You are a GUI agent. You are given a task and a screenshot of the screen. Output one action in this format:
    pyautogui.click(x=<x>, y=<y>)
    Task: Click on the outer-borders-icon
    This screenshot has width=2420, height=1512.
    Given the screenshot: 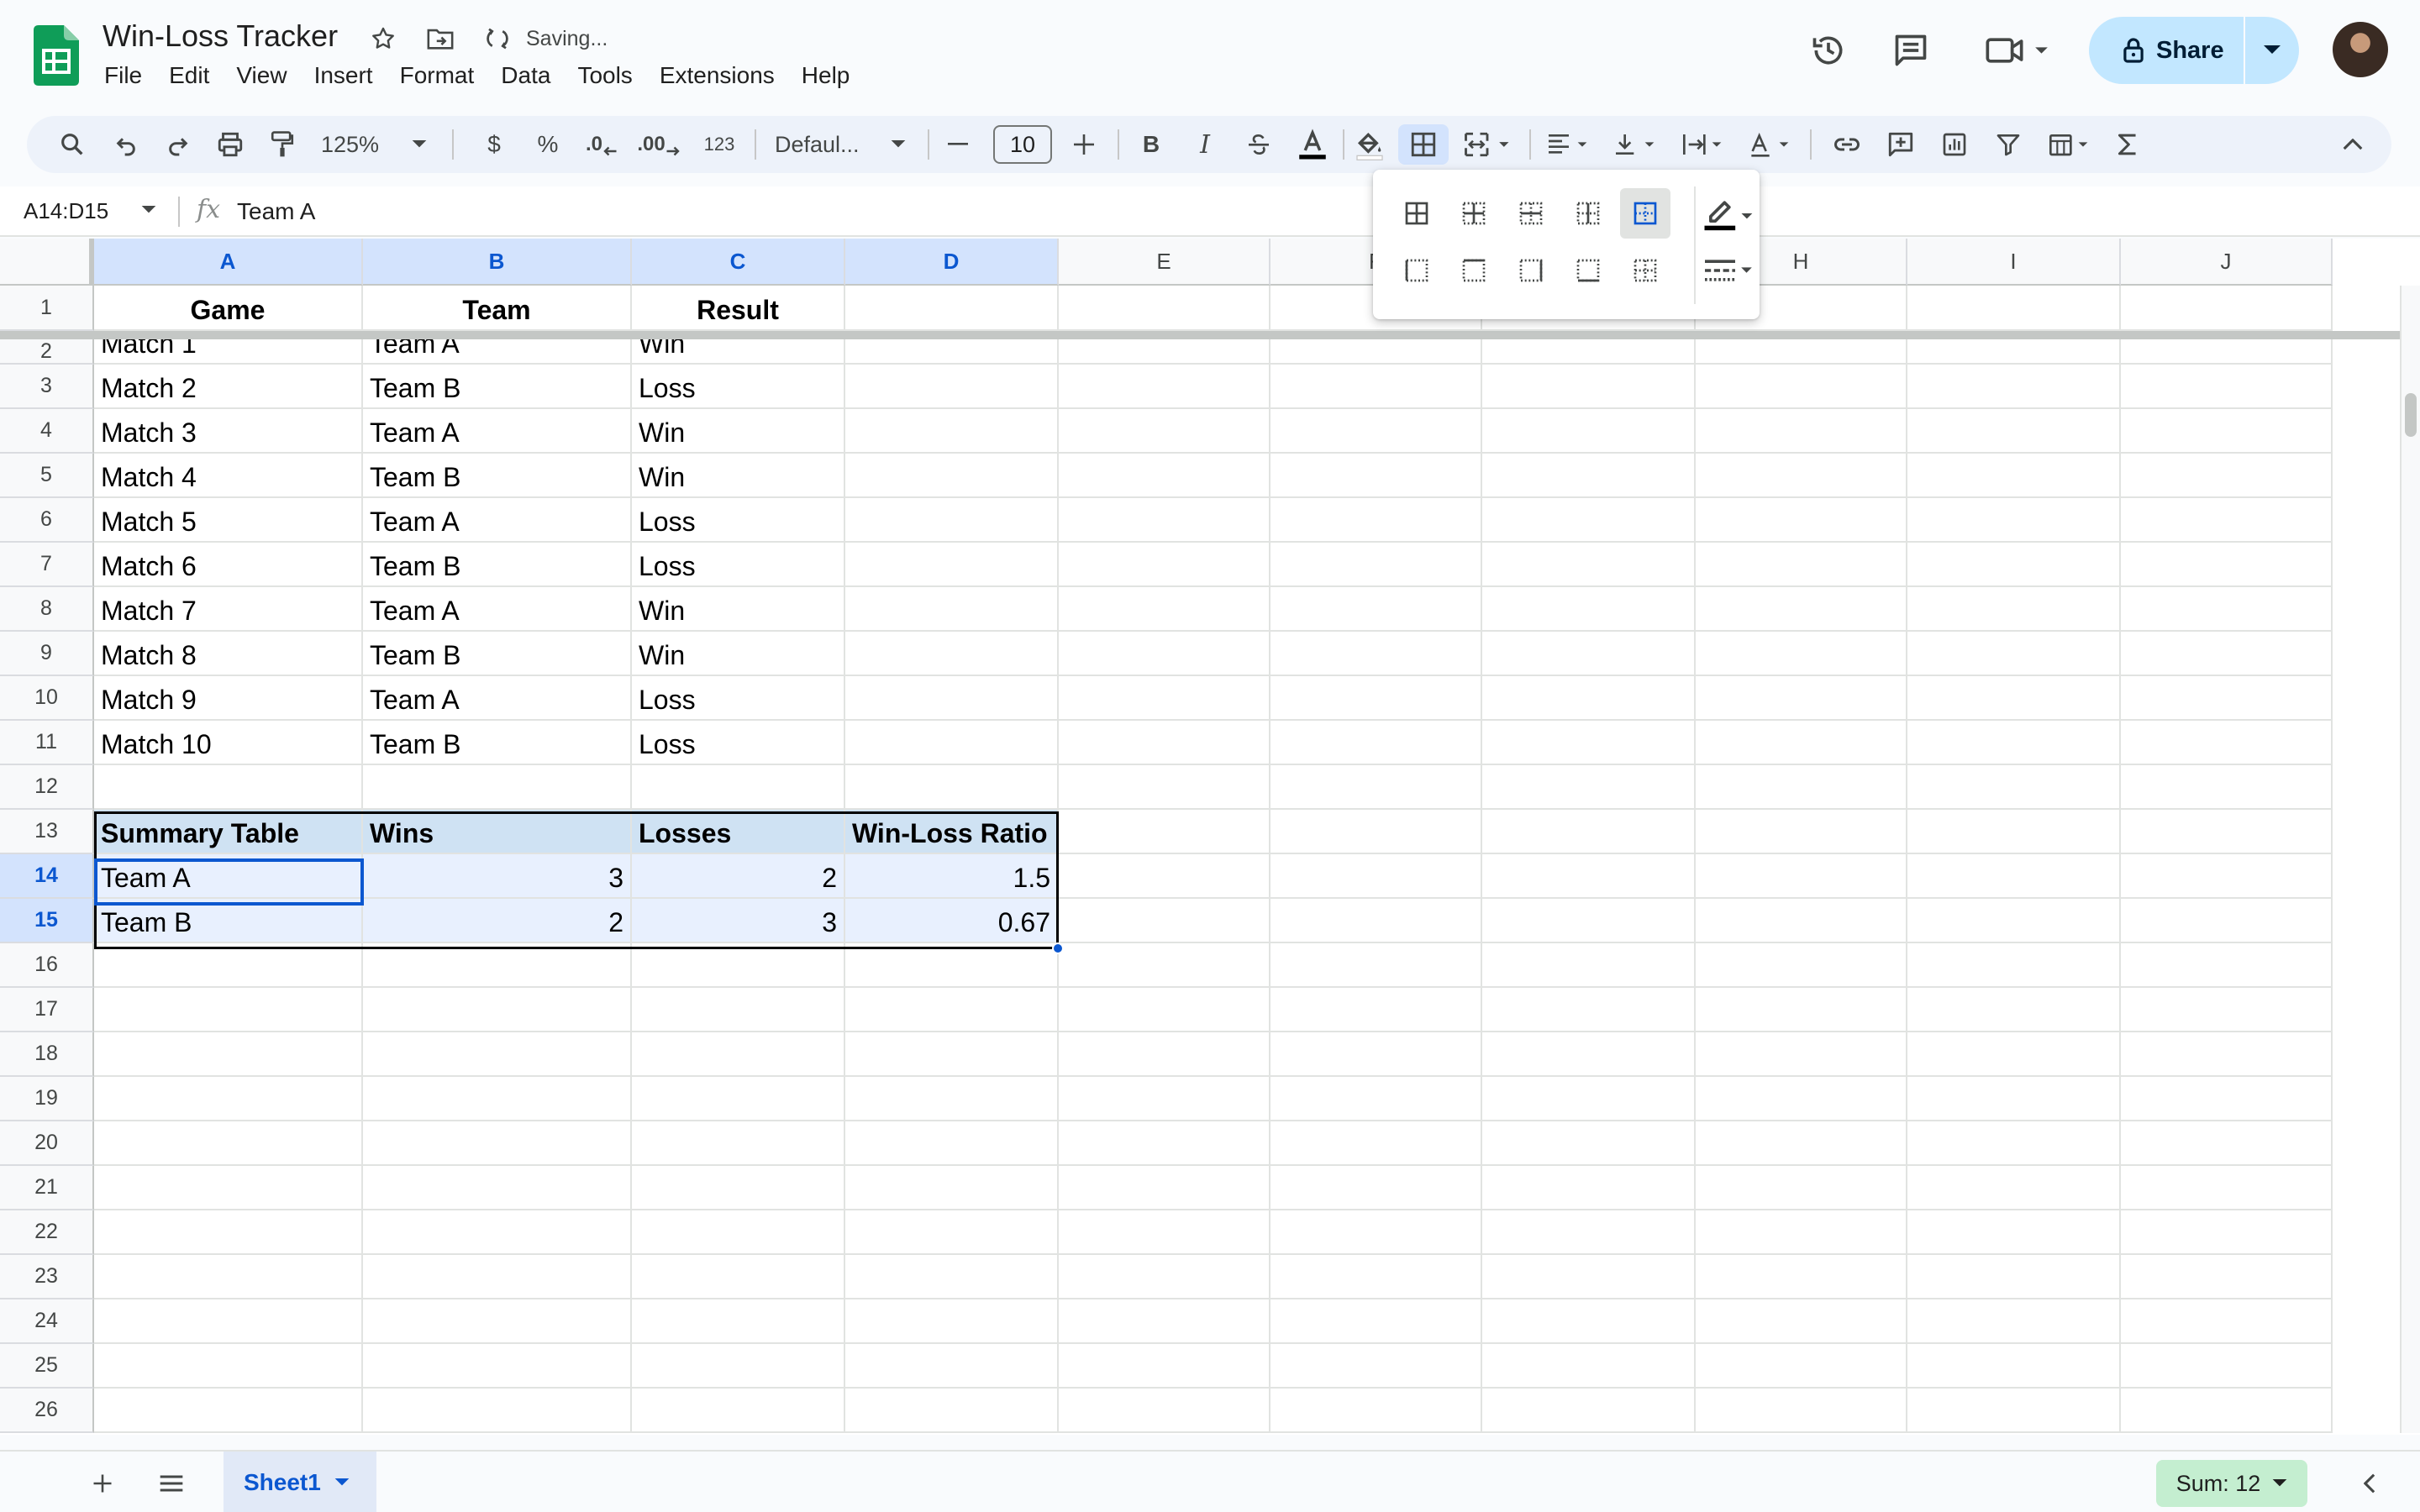 What is the action you would take?
    pyautogui.click(x=1645, y=213)
    